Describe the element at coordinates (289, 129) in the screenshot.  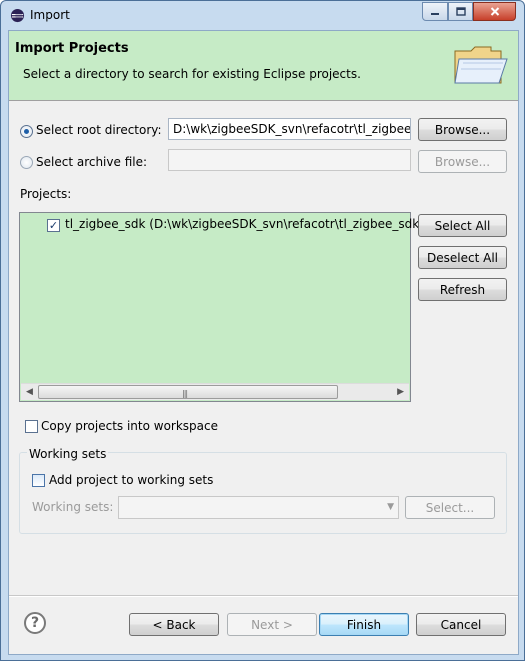
I see `root-directory-field: D:\wk\zigbeeSDK_svn\refacotr\tl_zigbee_` at that location.